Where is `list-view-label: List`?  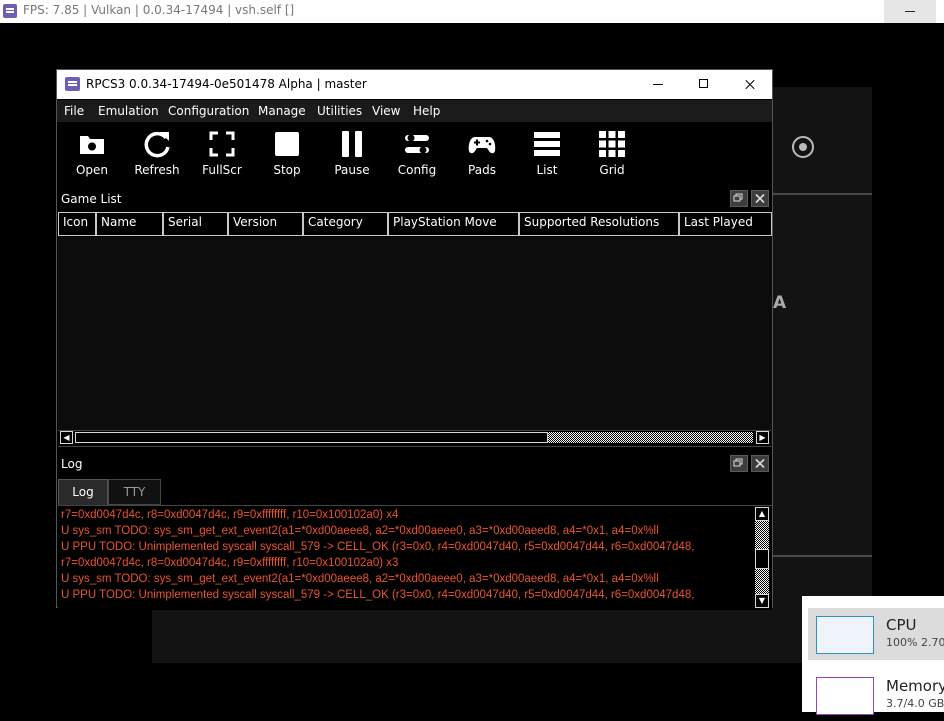
list-view-label: List is located at coordinates (547, 170).